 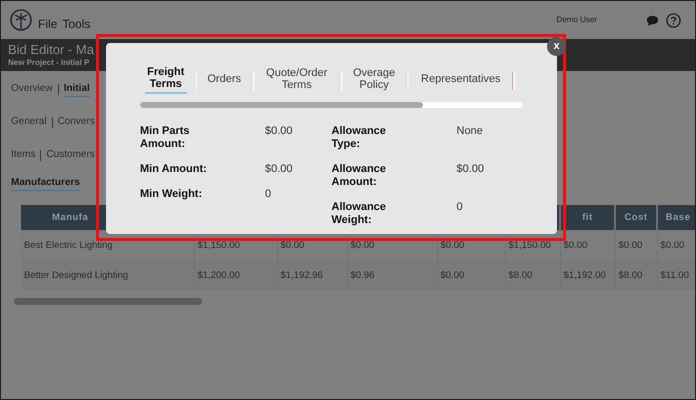 What do you see at coordinates (45, 184) in the screenshot?
I see `nav-tab: Manufacturers` at bounding box center [45, 184].